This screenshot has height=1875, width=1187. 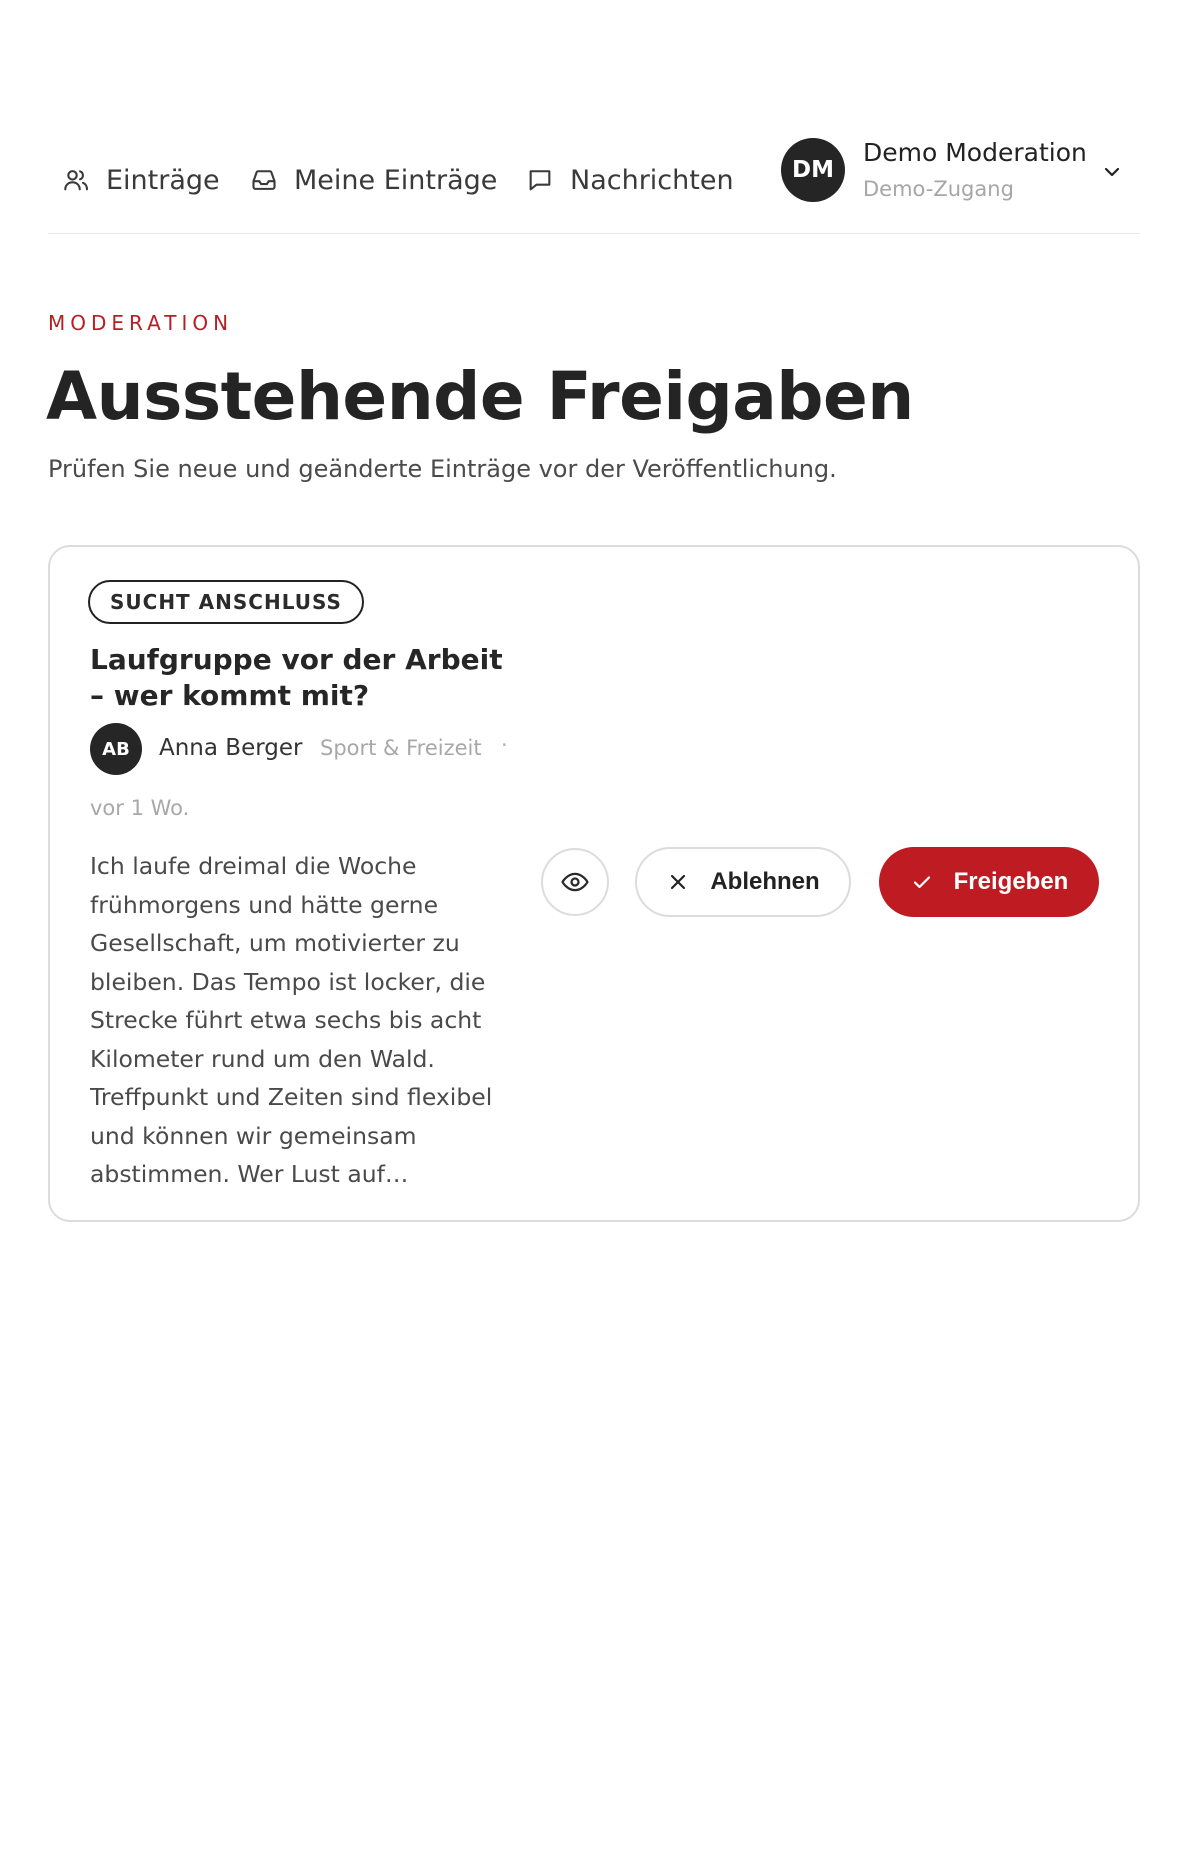 What do you see at coordinates (163, 180) in the screenshot?
I see `nav-item-label: Einträge` at bounding box center [163, 180].